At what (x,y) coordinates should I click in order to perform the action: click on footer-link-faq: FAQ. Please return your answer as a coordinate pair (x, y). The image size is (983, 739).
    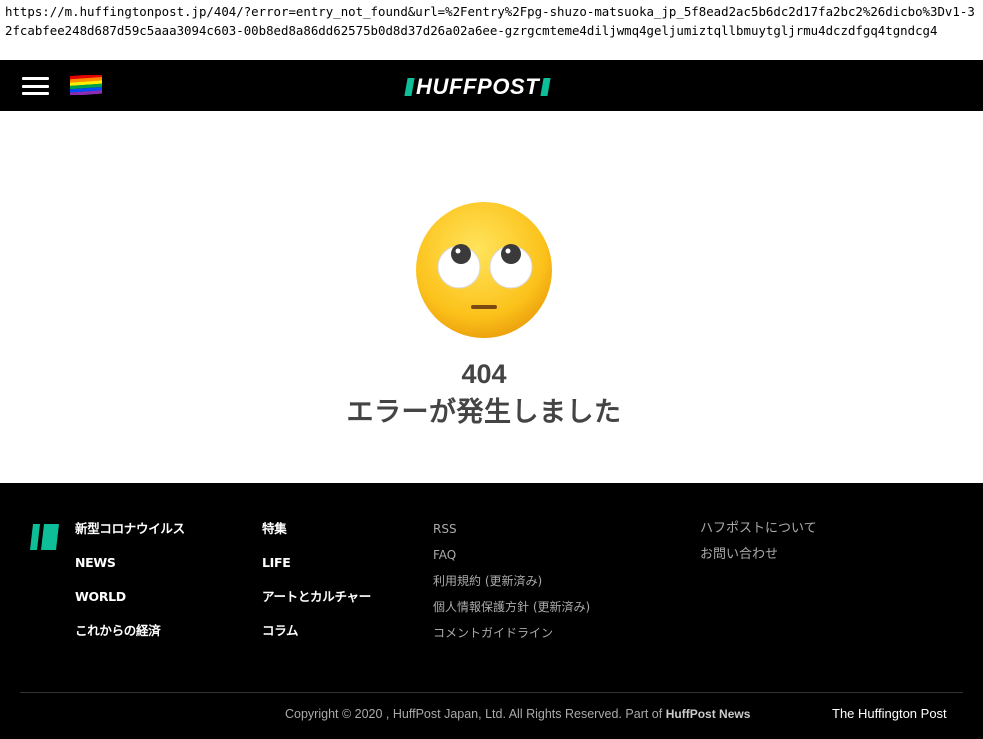
    Looking at the image, I should click on (511, 560).